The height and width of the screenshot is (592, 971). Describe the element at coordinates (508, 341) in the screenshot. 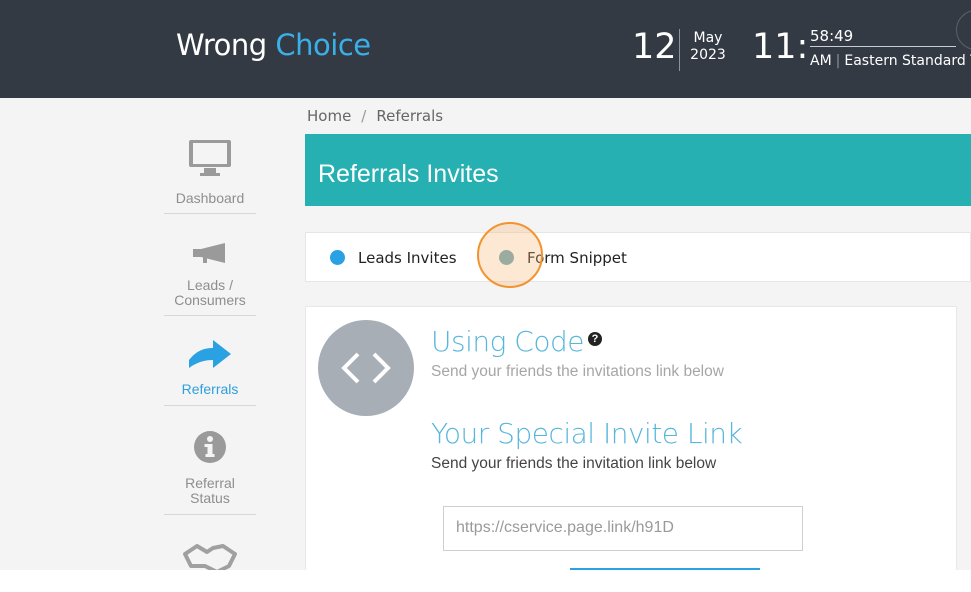

I see `using-code-heading: Using Code` at that location.